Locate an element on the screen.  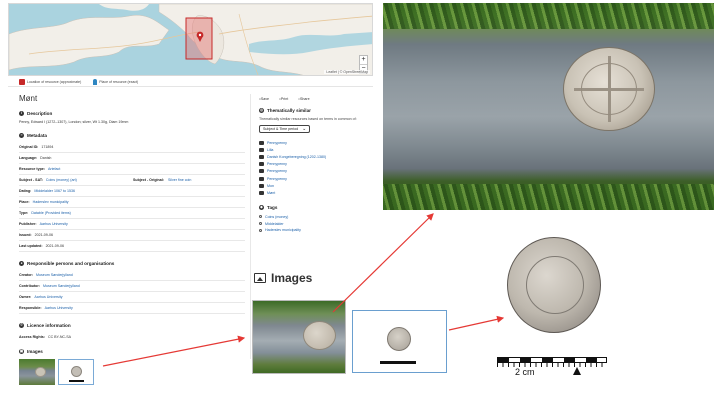
arrow-to-scale-photo is located at coordinates (476, 323).